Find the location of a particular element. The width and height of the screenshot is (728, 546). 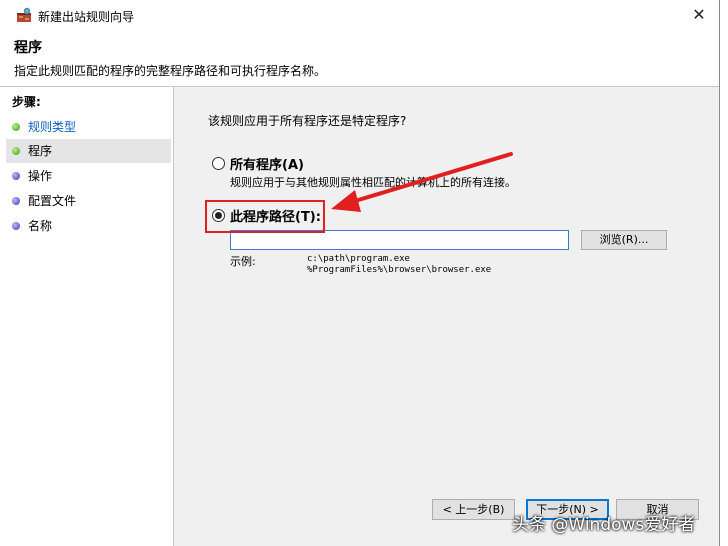

background-window-edge is located at coordinates (724, 273).